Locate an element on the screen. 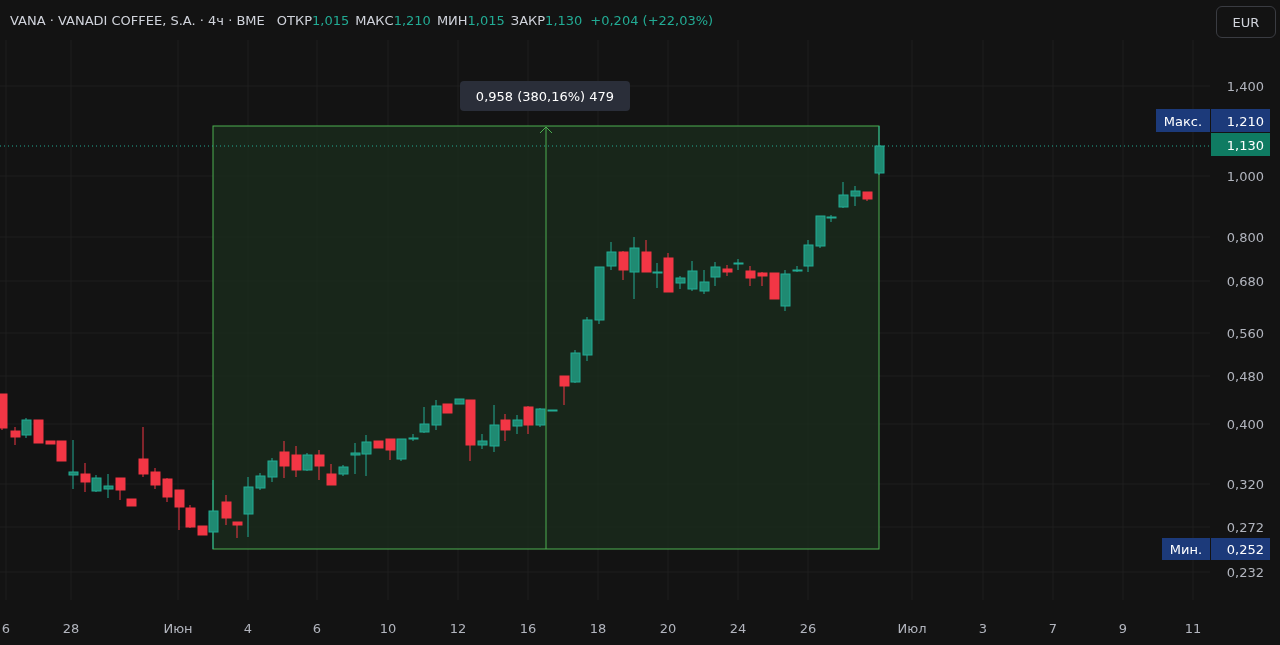 This screenshot has width=1280, height=645. symbol-title: VANA · VANADI COFFEE, S.A. · 4ч · BME is located at coordinates (137, 20).